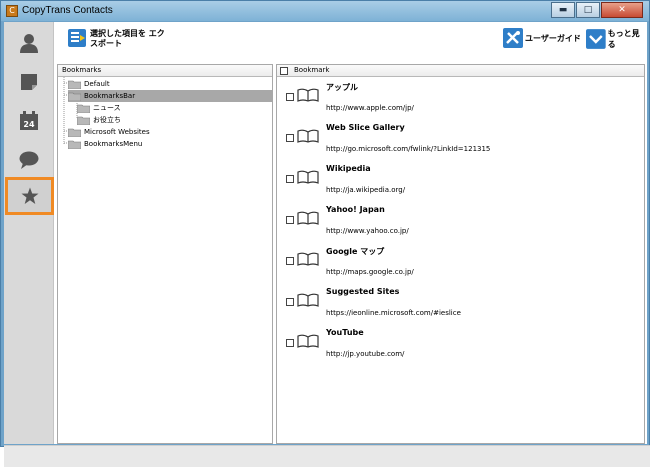  What do you see at coordinates (165, 71) in the screenshot?
I see `tree-header: Bookmarks` at bounding box center [165, 71].